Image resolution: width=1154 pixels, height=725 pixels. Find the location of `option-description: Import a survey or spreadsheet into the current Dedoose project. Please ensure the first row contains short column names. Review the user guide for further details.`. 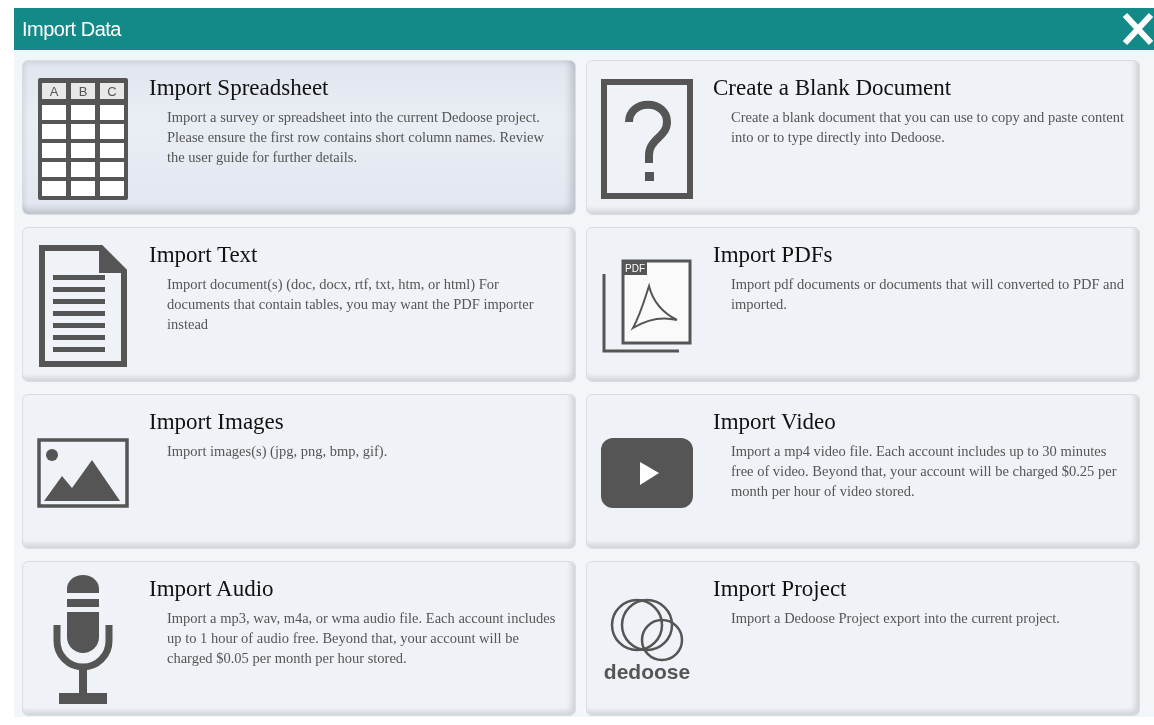

option-description: Import a survey or spreadsheet into the current Dedoose project. Please ensure the first row contains short column names. Review the user guide for further details. is located at coordinates (355, 137).